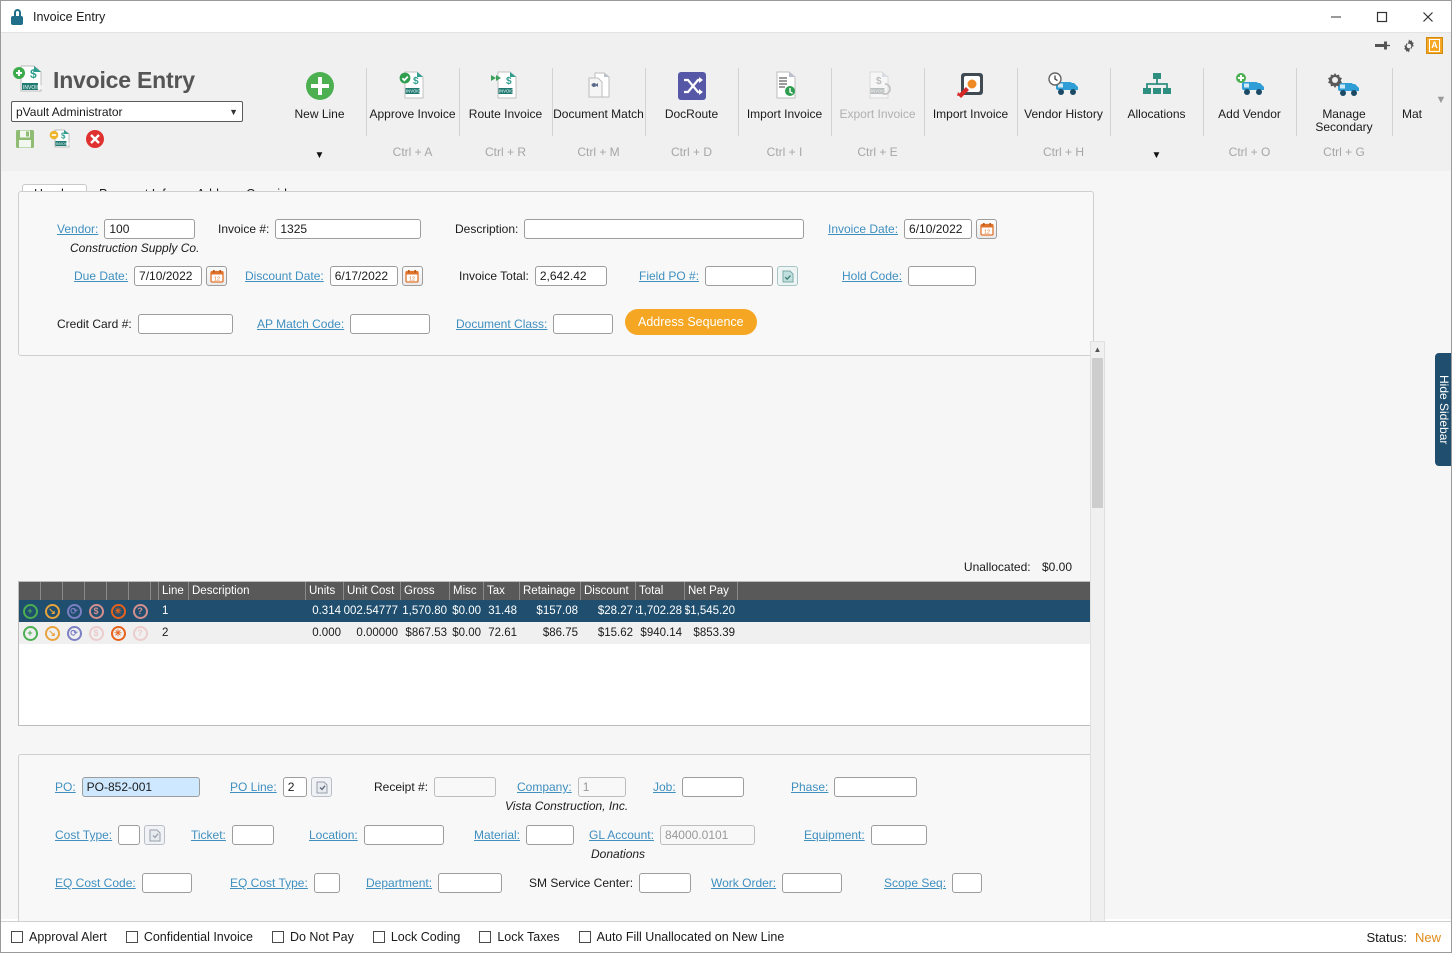 The width and height of the screenshot is (1452, 953). What do you see at coordinates (300, 324) in the screenshot?
I see `ap-match-label: AP Match Code:` at bounding box center [300, 324].